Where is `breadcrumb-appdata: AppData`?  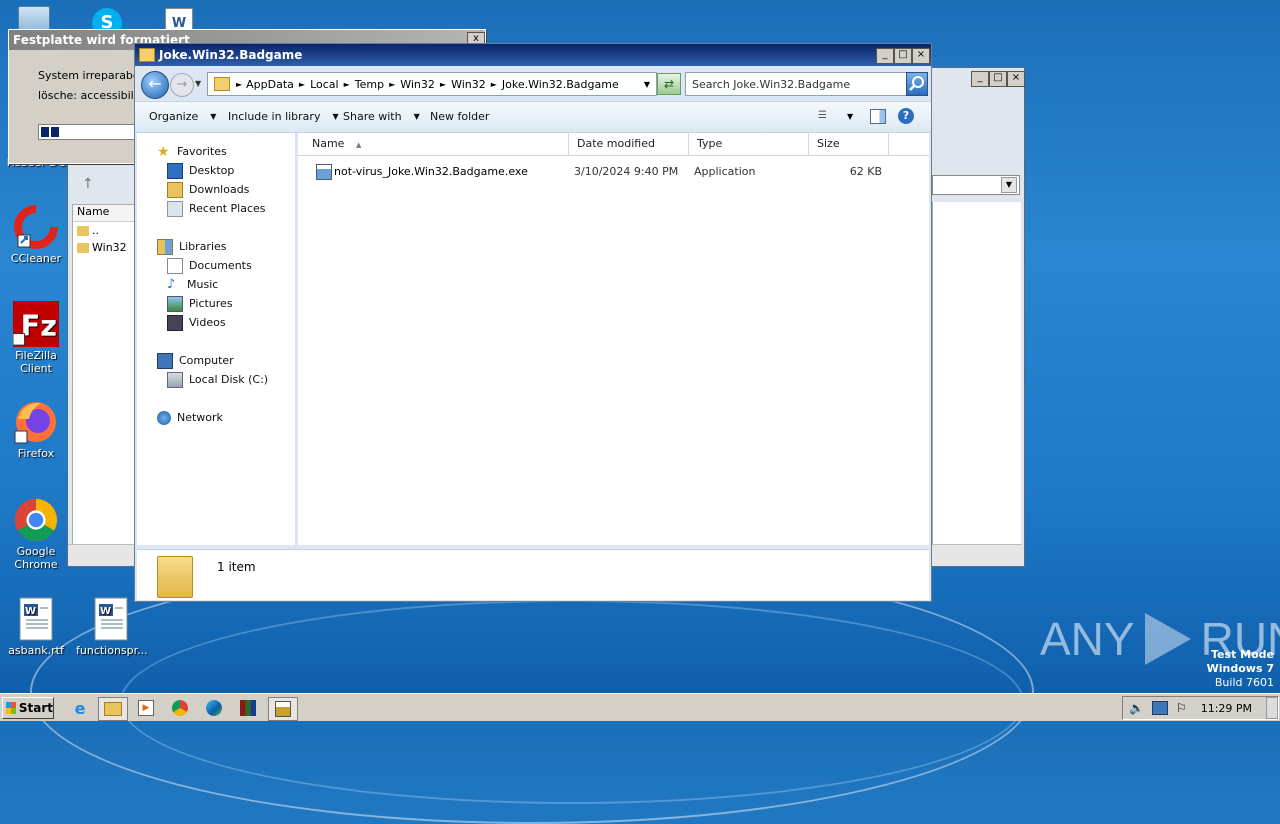 breadcrumb-appdata: AppData is located at coordinates (270, 84).